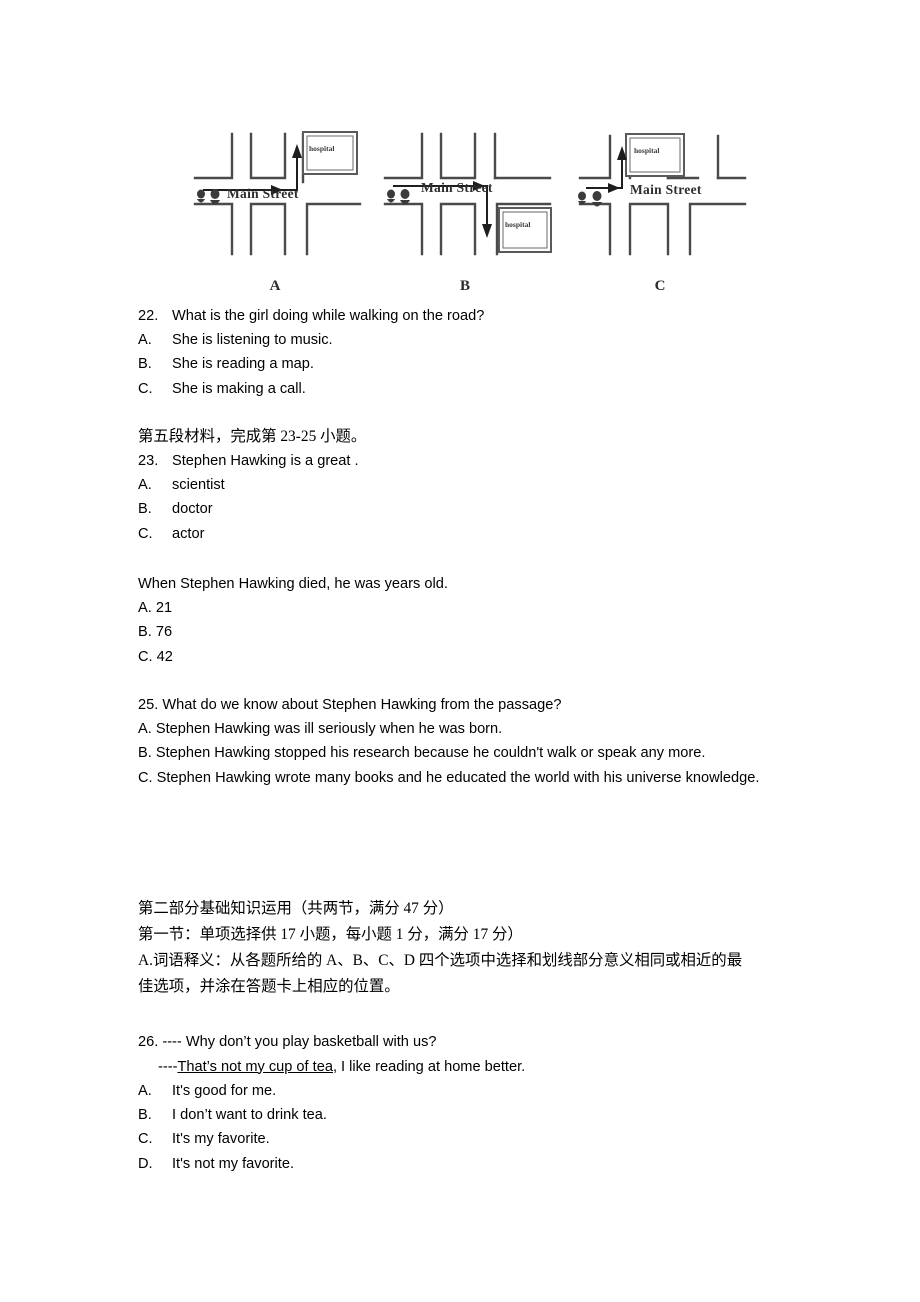 Image resolution: width=920 pixels, height=1302 pixels. What do you see at coordinates (168, 1066) in the screenshot?
I see `dialogue-dash-prefix: ----` at bounding box center [168, 1066].